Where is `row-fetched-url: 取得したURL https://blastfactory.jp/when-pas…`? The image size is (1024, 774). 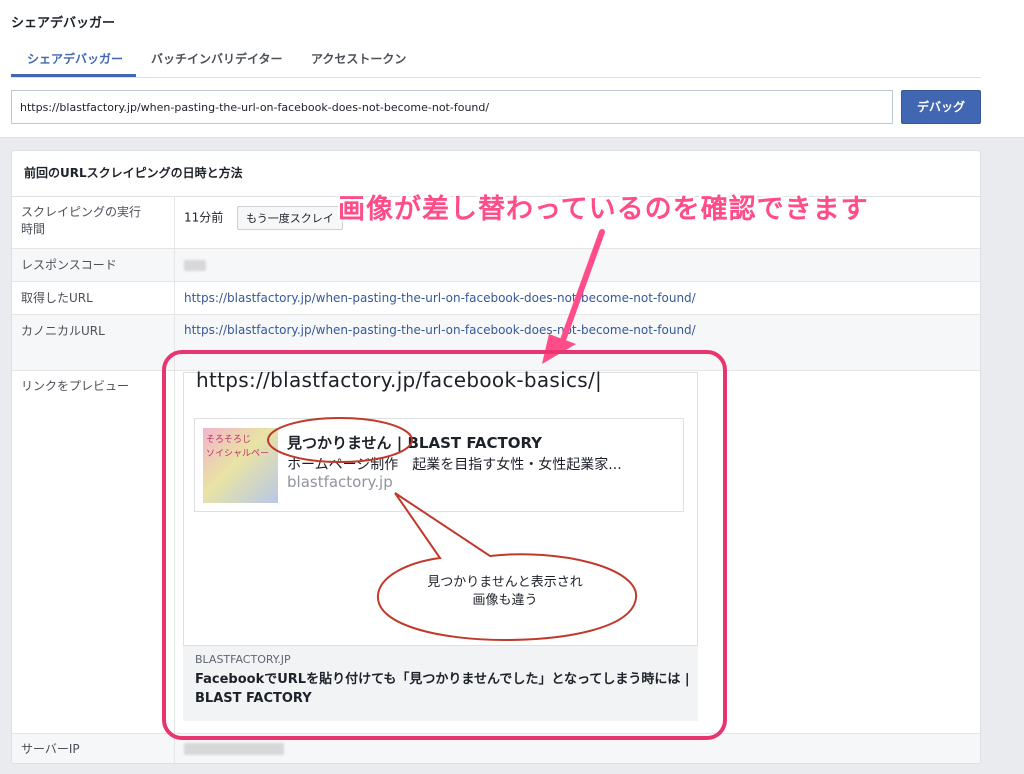 row-fetched-url: 取得したURL https://blastfactory.jp/when-pas… is located at coordinates (496, 298).